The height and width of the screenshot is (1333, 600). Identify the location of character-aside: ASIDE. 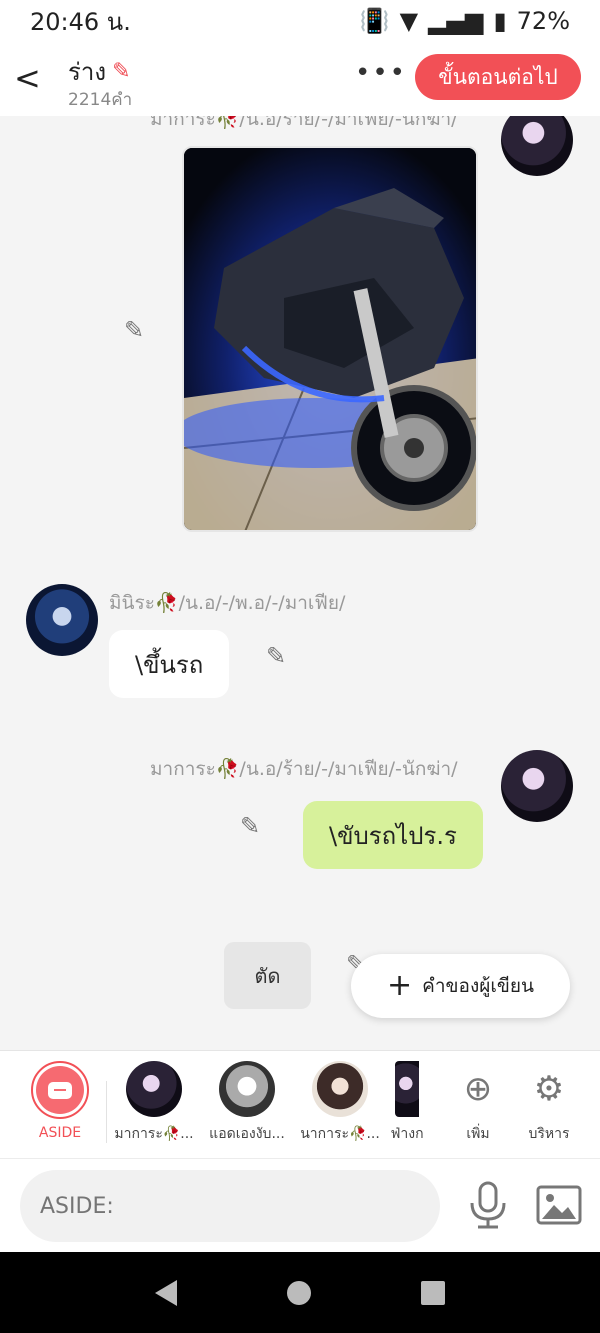
(60, 1101).